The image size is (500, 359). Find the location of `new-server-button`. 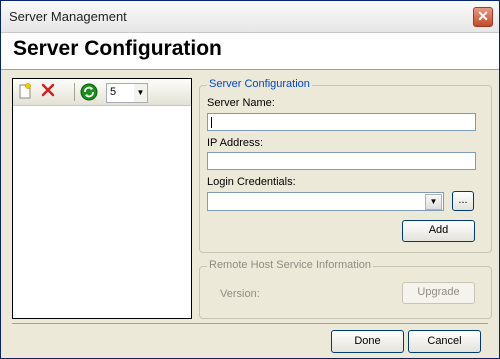

new-server-button is located at coordinates (25, 92).